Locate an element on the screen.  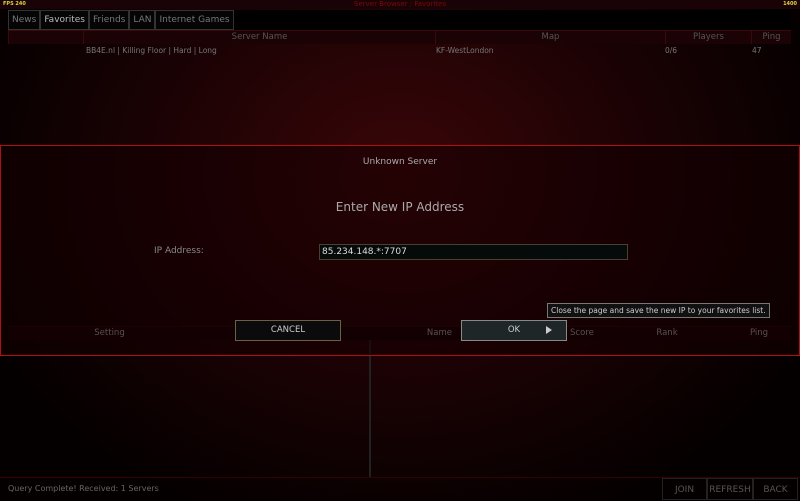
pane-splitter is located at coordinates (370, 408).